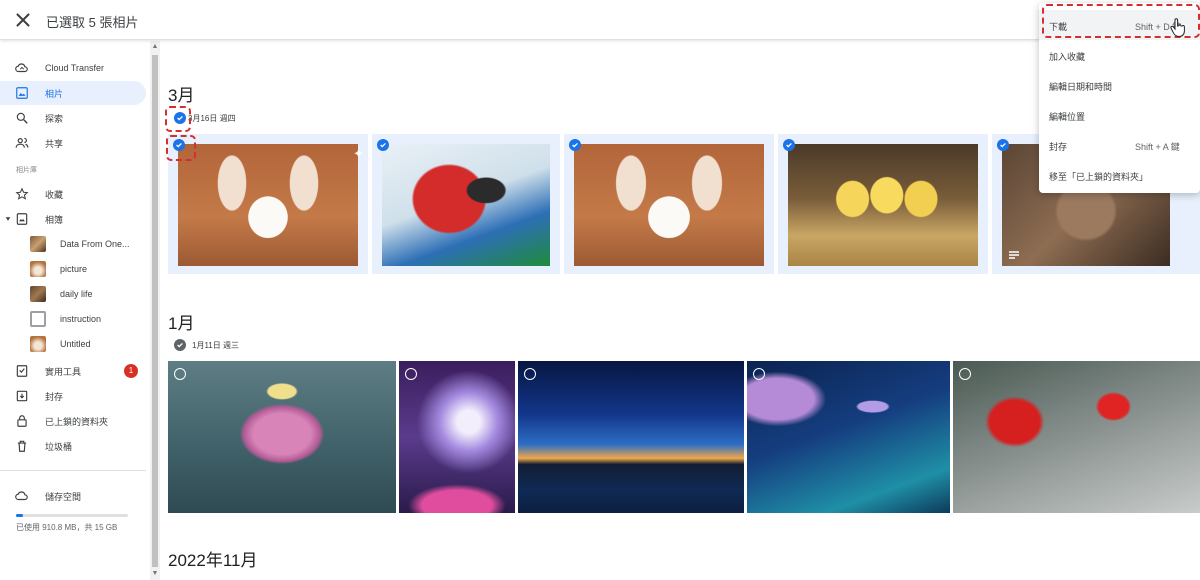  What do you see at coordinates (181, 323) in the screenshot?
I see `section-title: 1月` at bounding box center [181, 323].